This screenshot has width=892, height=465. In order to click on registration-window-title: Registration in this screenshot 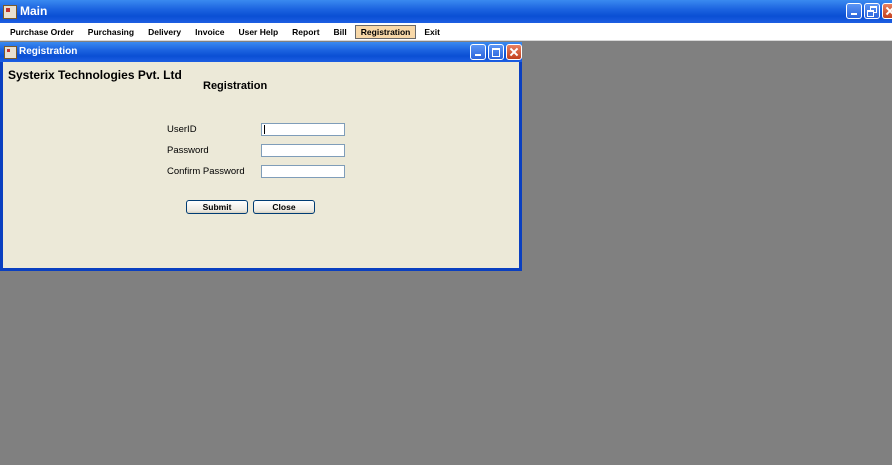, I will do `click(48, 51)`.